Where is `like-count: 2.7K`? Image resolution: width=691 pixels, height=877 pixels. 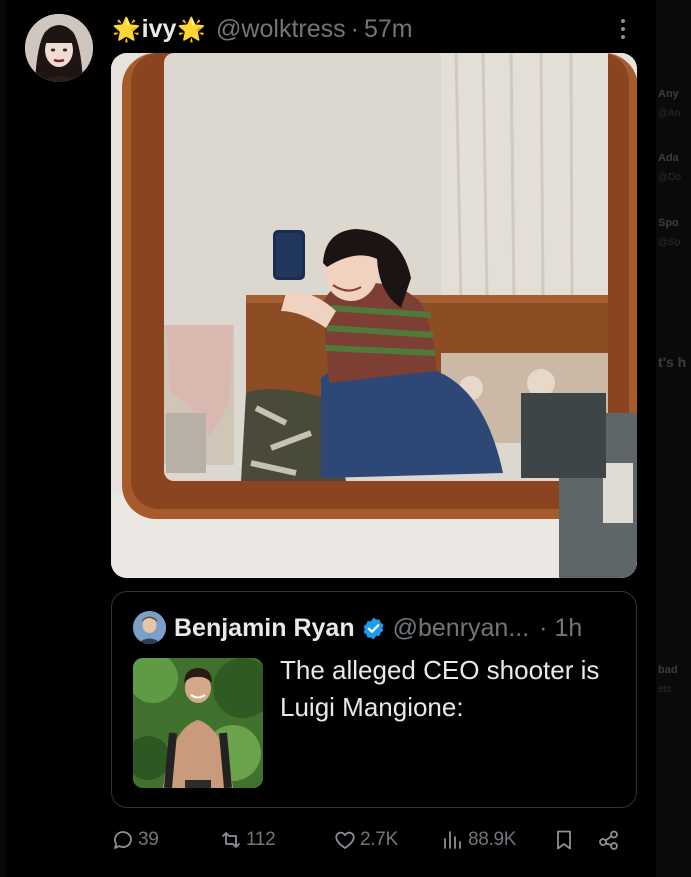 like-count: 2.7K is located at coordinates (379, 839).